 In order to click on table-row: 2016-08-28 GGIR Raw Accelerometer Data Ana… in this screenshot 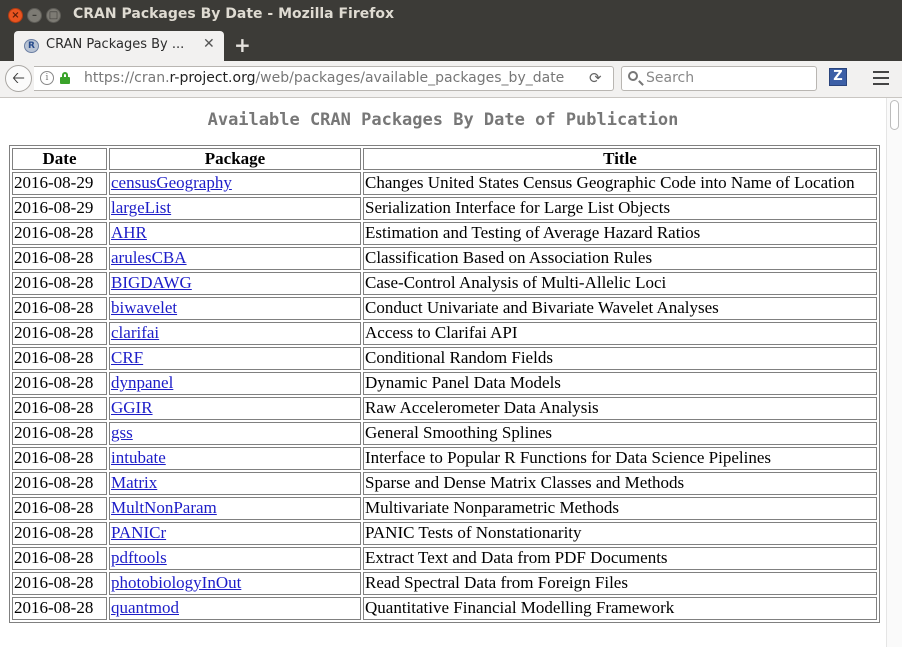, I will do `click(444, 408)`.